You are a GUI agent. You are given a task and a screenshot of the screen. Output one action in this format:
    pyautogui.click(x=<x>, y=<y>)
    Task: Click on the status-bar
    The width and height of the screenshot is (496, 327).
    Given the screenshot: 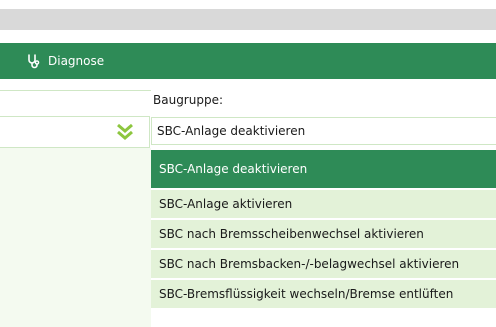 What is the action you would take?
    pyautogui.click(x=248, y=19)
    